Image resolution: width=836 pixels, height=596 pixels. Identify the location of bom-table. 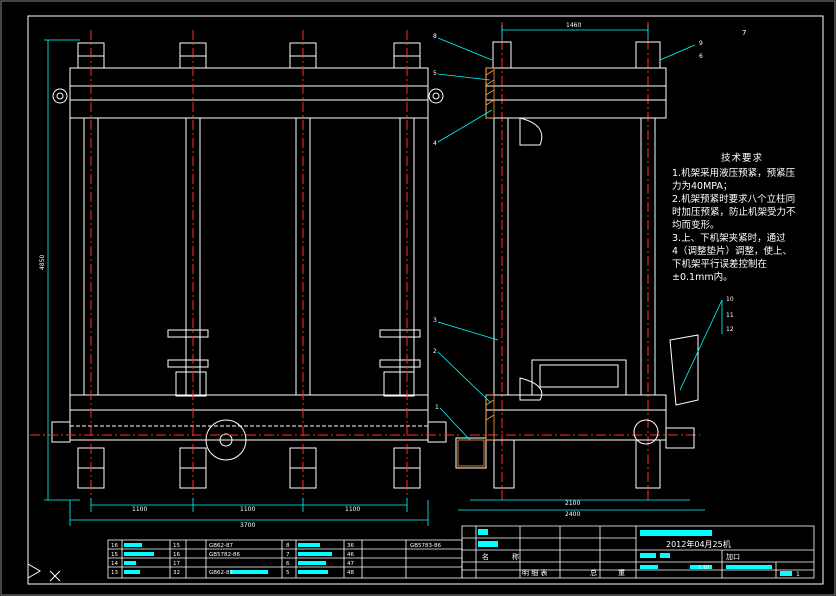
(285, 559).